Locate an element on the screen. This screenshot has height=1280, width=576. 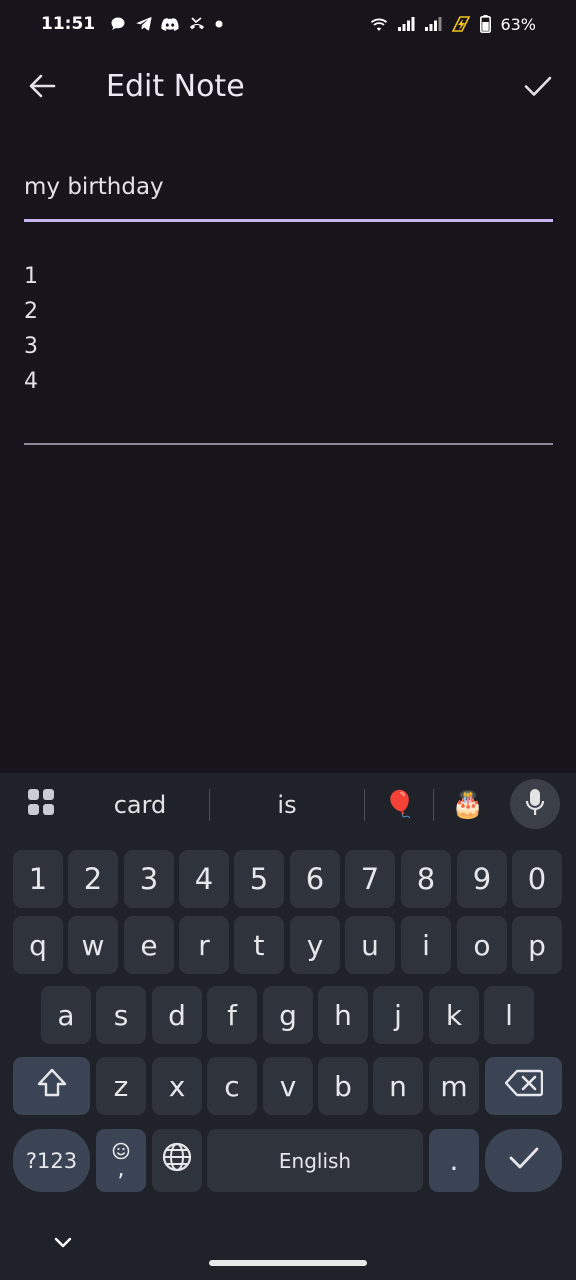
note-title-text: my birthday is located at coordinates (94, 187).